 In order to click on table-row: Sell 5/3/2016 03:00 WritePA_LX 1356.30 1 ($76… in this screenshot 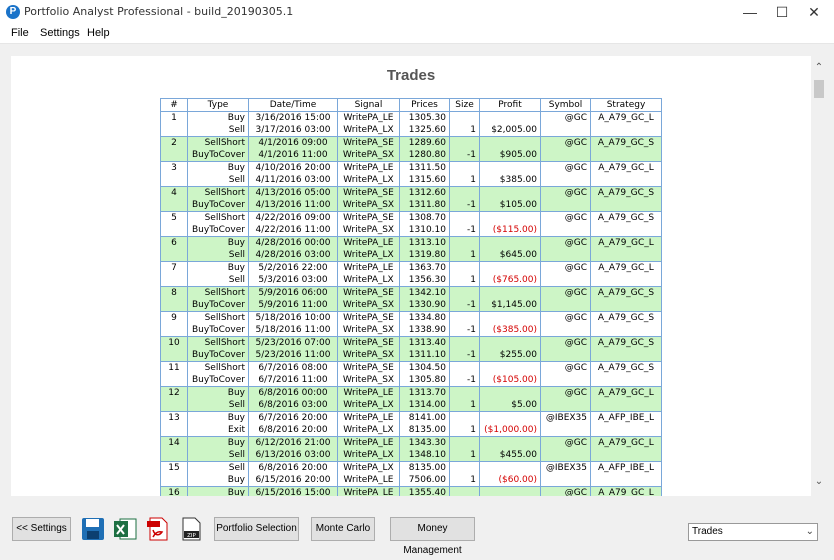, I will do `click(411, 280)`.